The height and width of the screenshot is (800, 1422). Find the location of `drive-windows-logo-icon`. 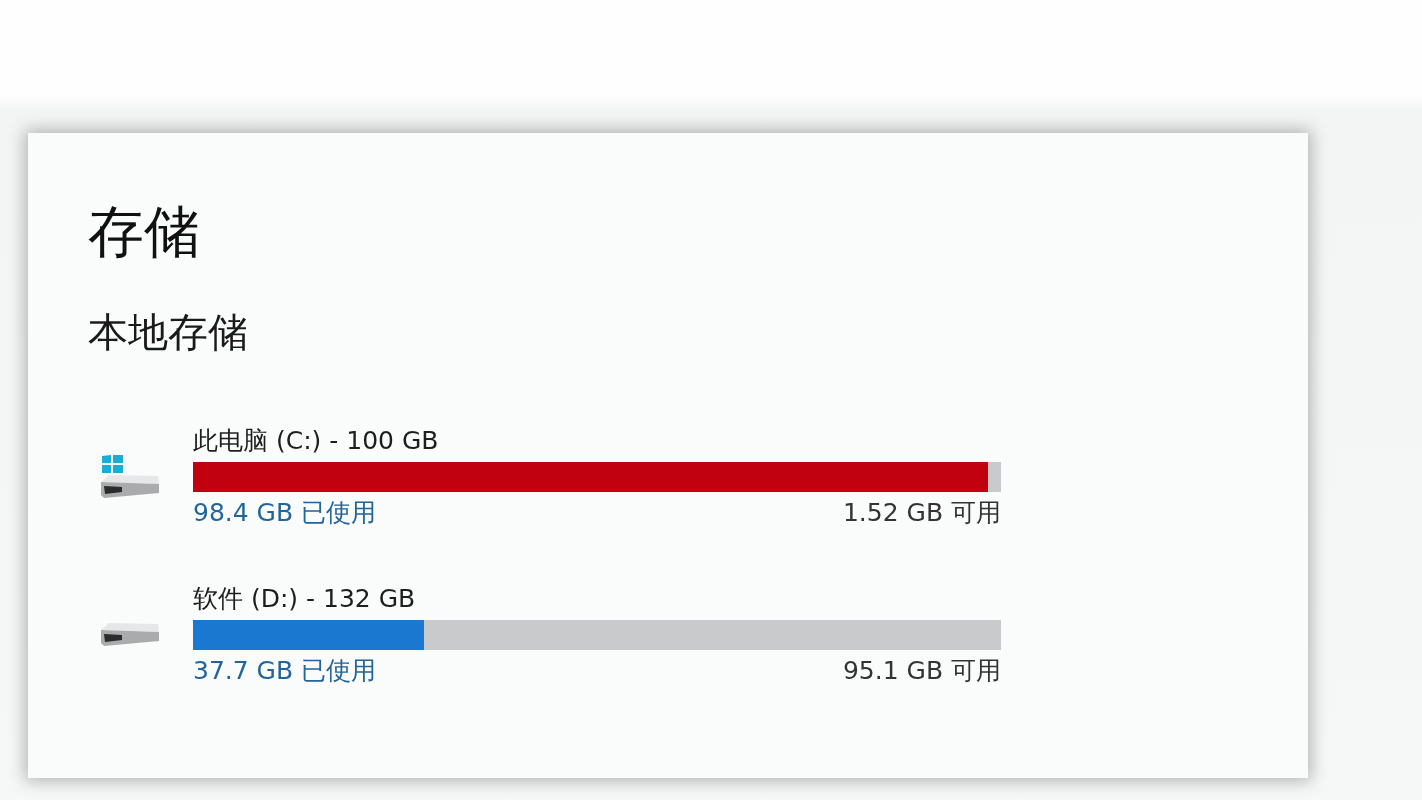

drive-windows-logo-icon is located at coordinates (130, 476).